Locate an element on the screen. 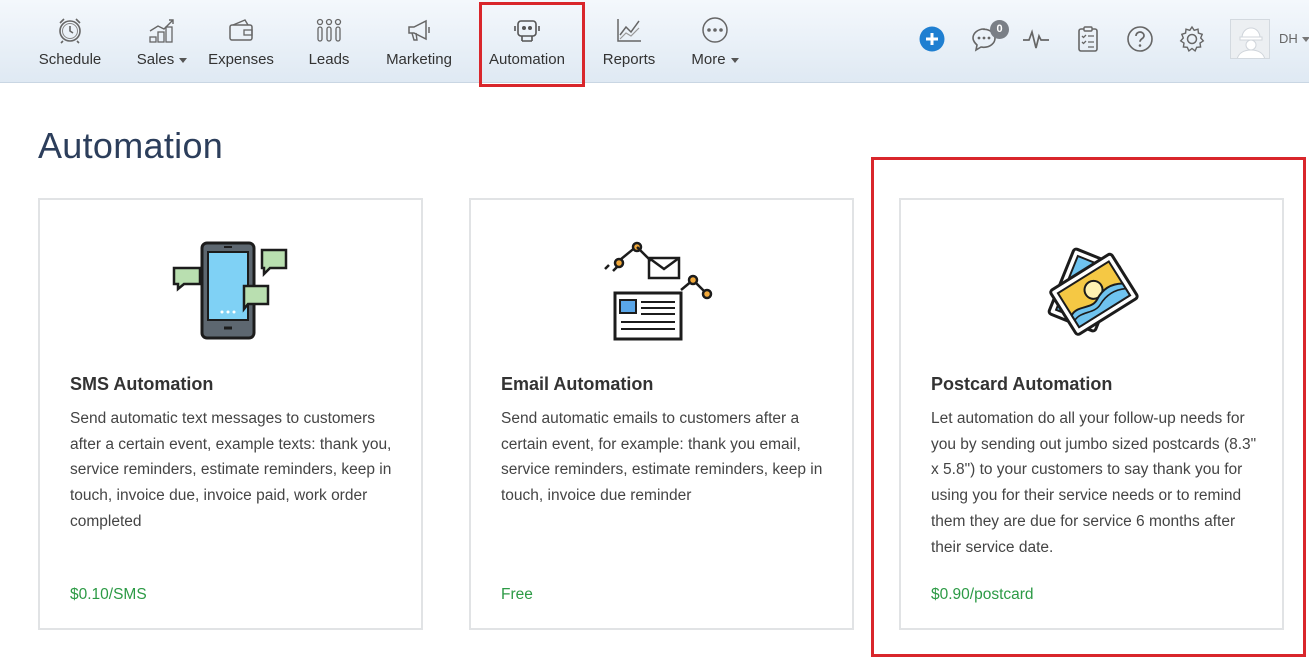  phone-sms-icon is located at coordinates (229, 290).